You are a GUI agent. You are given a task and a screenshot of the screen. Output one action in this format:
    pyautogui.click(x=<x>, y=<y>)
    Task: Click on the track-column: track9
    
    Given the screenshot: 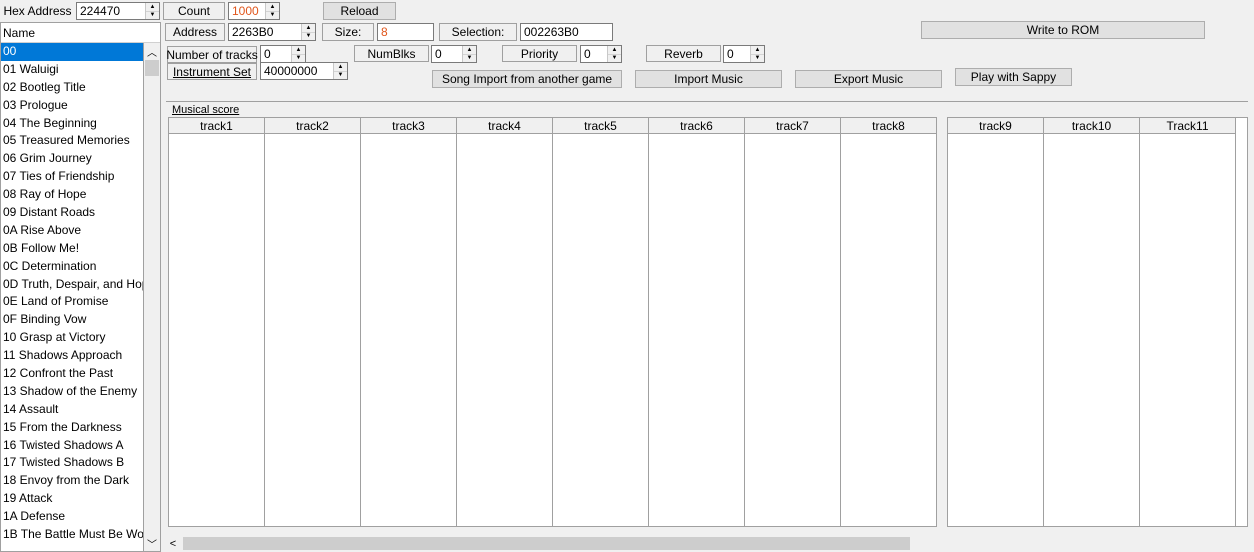 What is the action you would take?
    pyautogui.click(x=996, y=322)
    